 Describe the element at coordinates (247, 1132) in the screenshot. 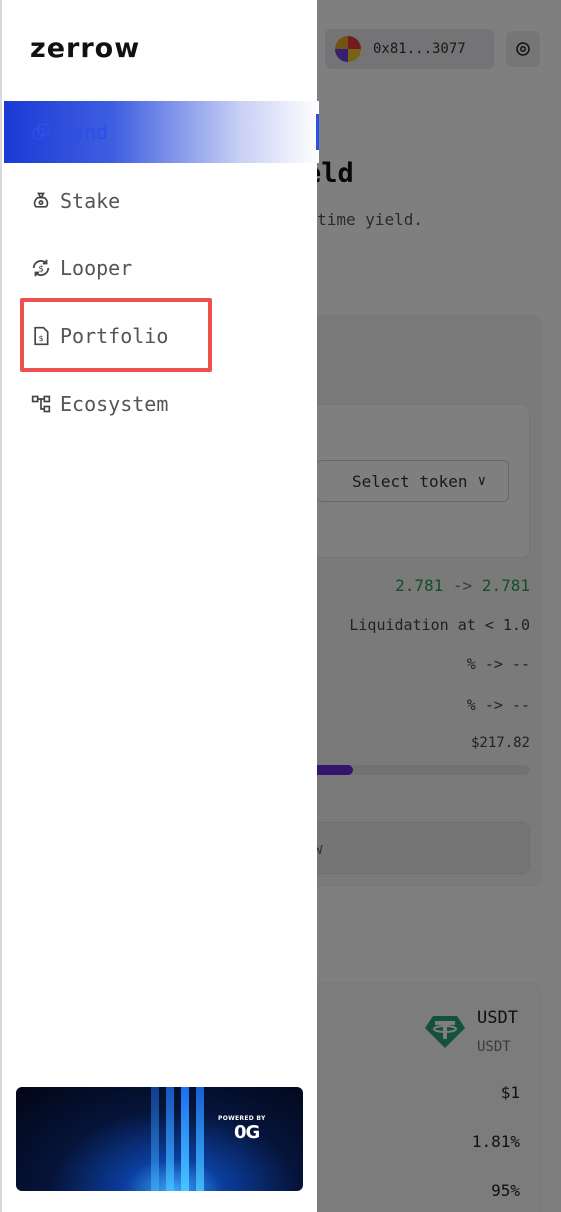

I see `og-brand-logo: 0G` at that location.